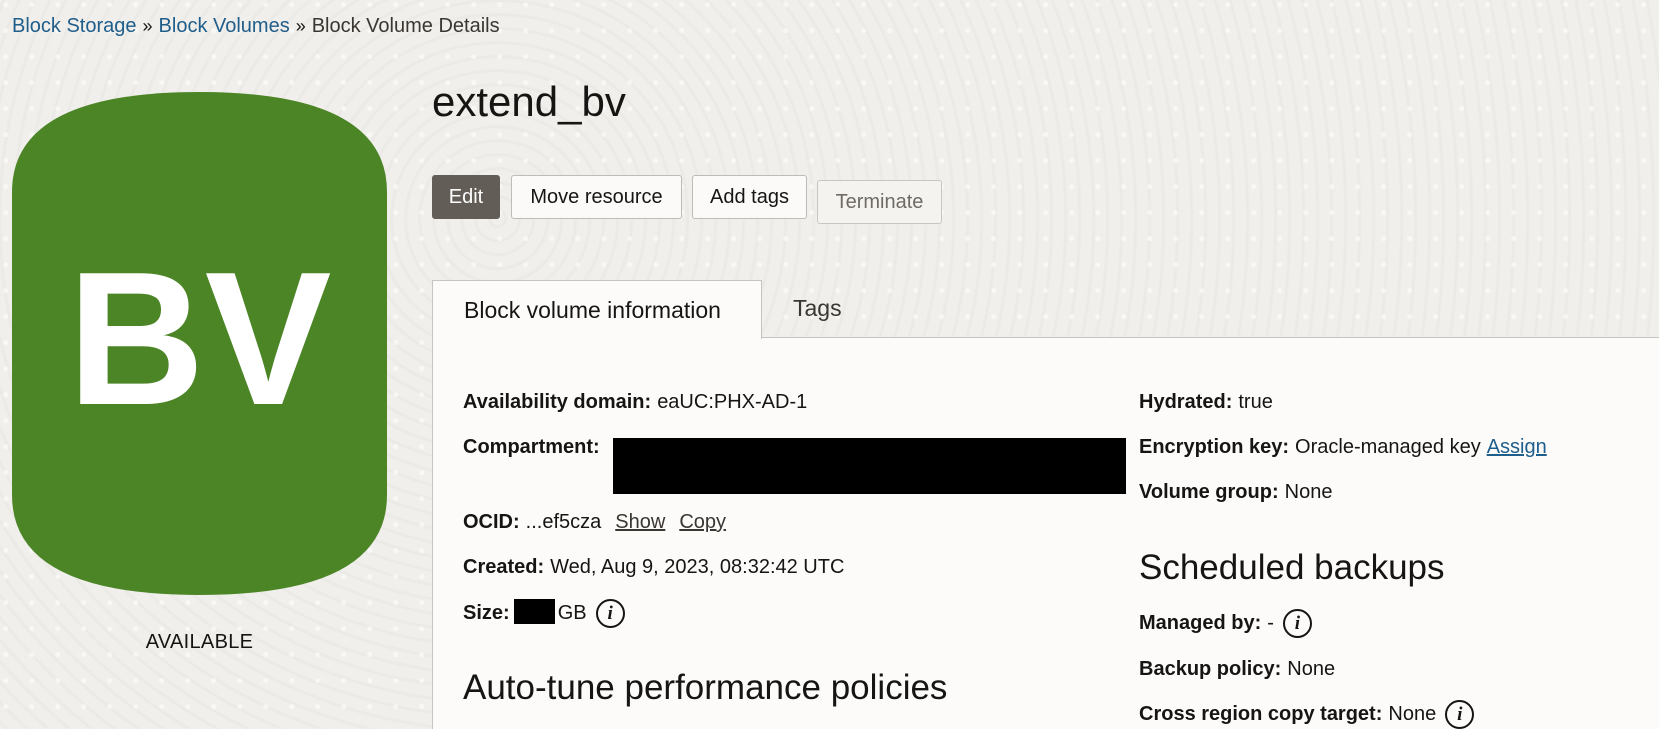  What do you see at coordinates (529, 101) in the screenshot?
I see `page-title: extend_bv` at bounding box center [529, 101].